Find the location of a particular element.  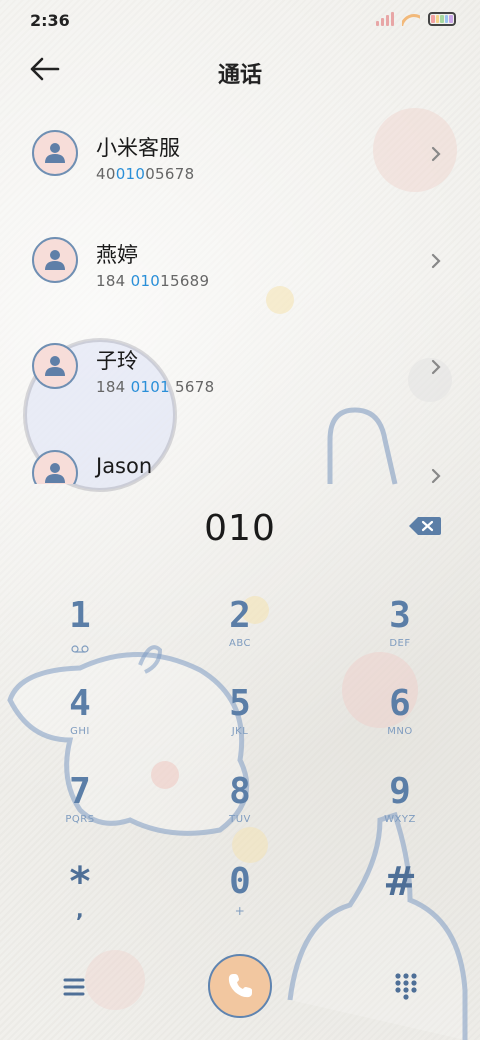

wifi-icon is located at coordinates (411, 19).